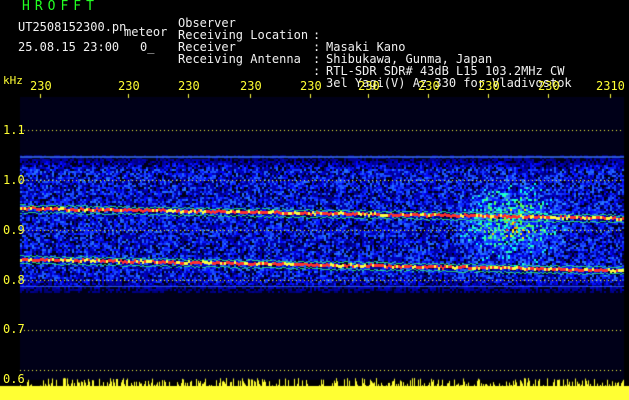 The width and height of the screenshot is (629, 400). What do you see at coordinates (14, 180) in the screenshot?
I see `y-tick-label: 1.0` at bounding box center [14, 180].